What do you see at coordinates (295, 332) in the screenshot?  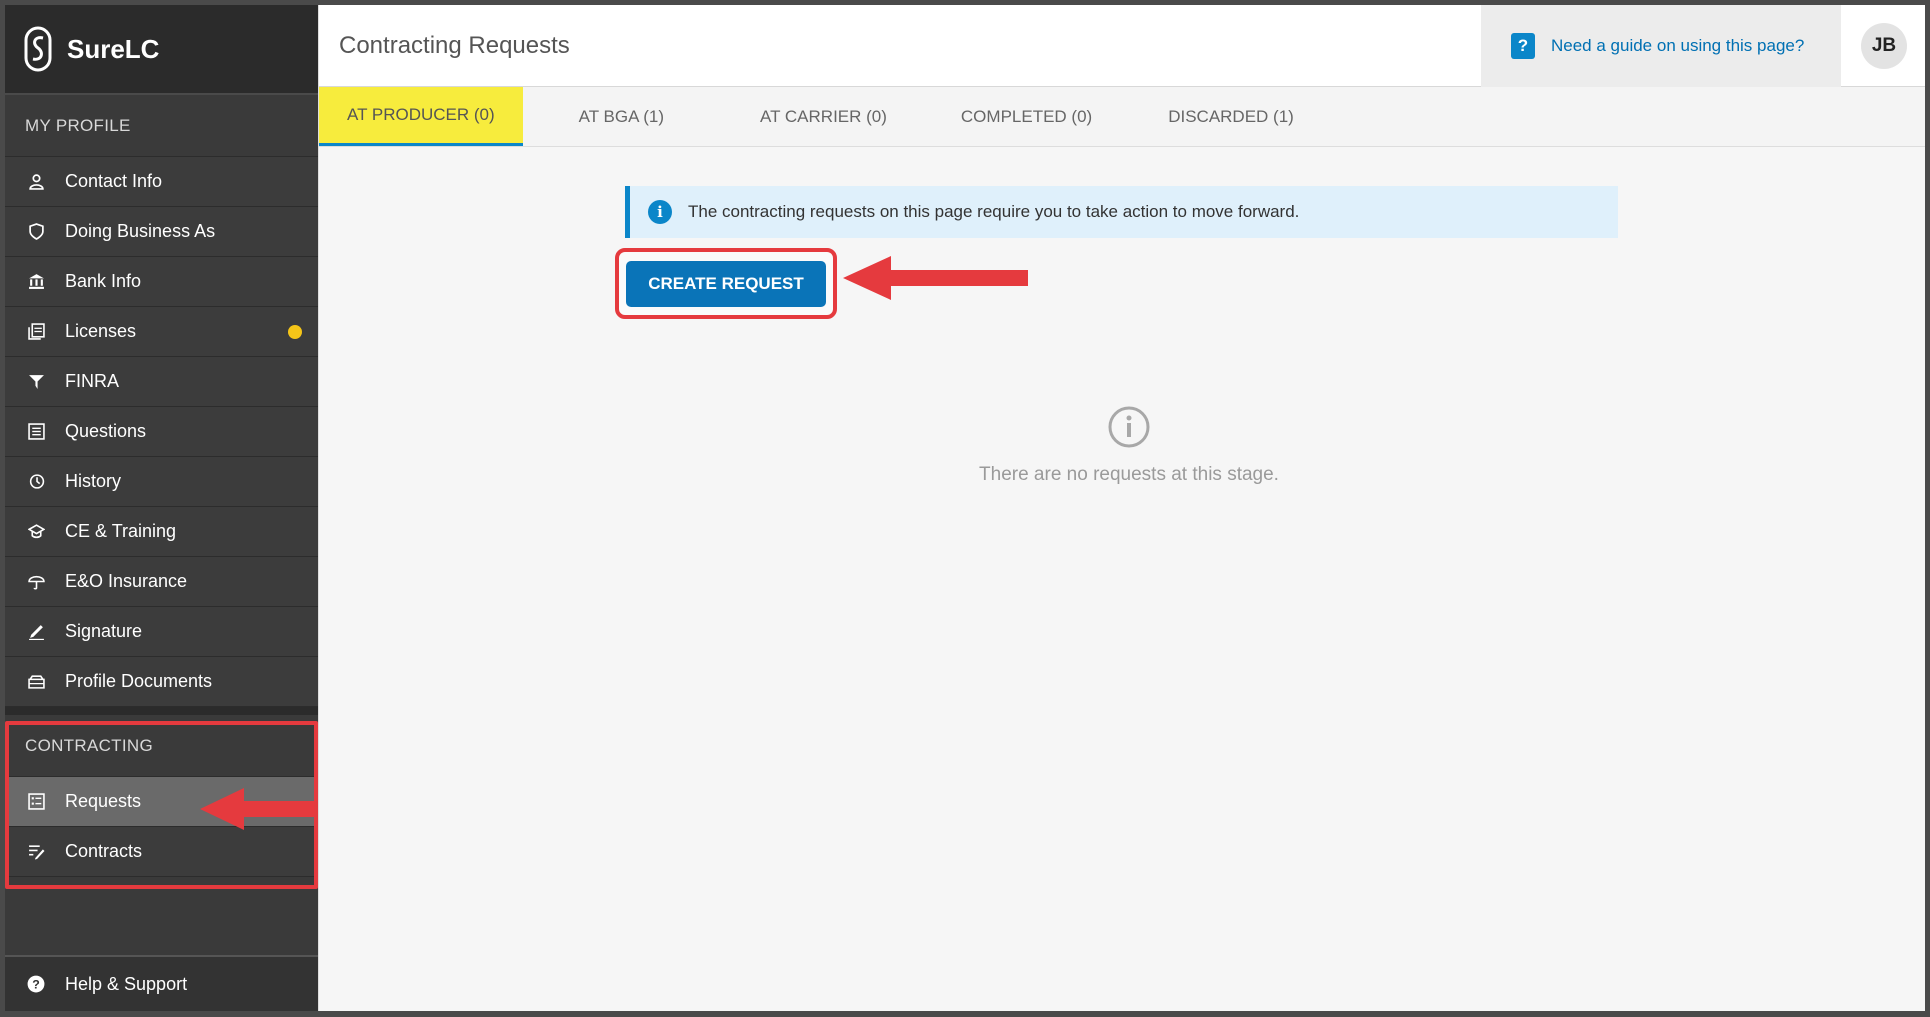 I see `warning-dot` at bounding box center [295, 332].